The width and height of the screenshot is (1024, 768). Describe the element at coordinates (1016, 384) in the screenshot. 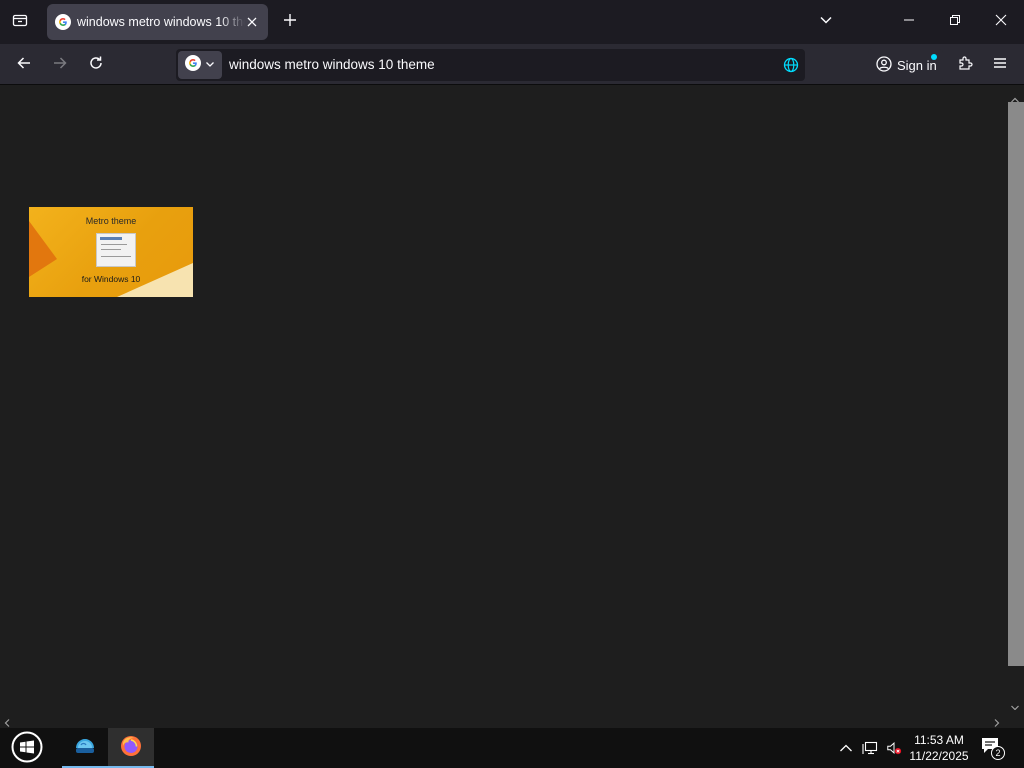

I see `scrollbar-thumb` at that location.